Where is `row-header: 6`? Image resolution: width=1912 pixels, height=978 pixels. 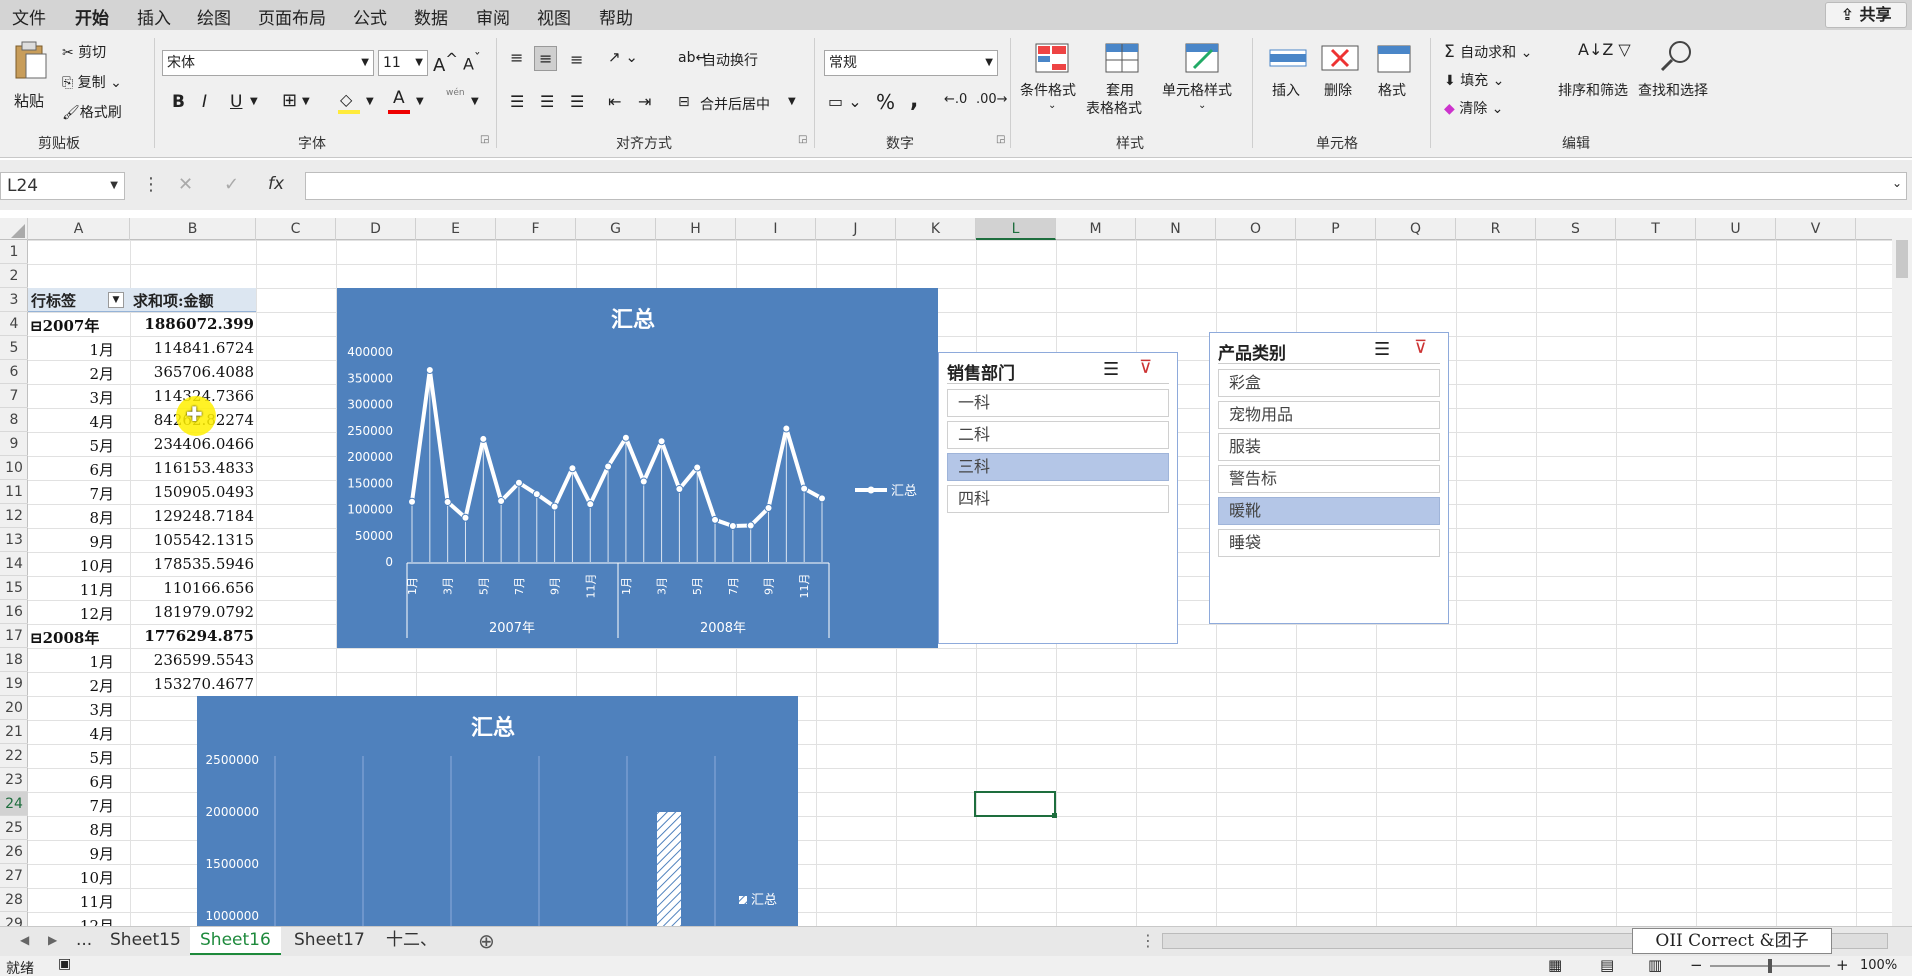
row-header: 6 is located at coordinates (14, 372).